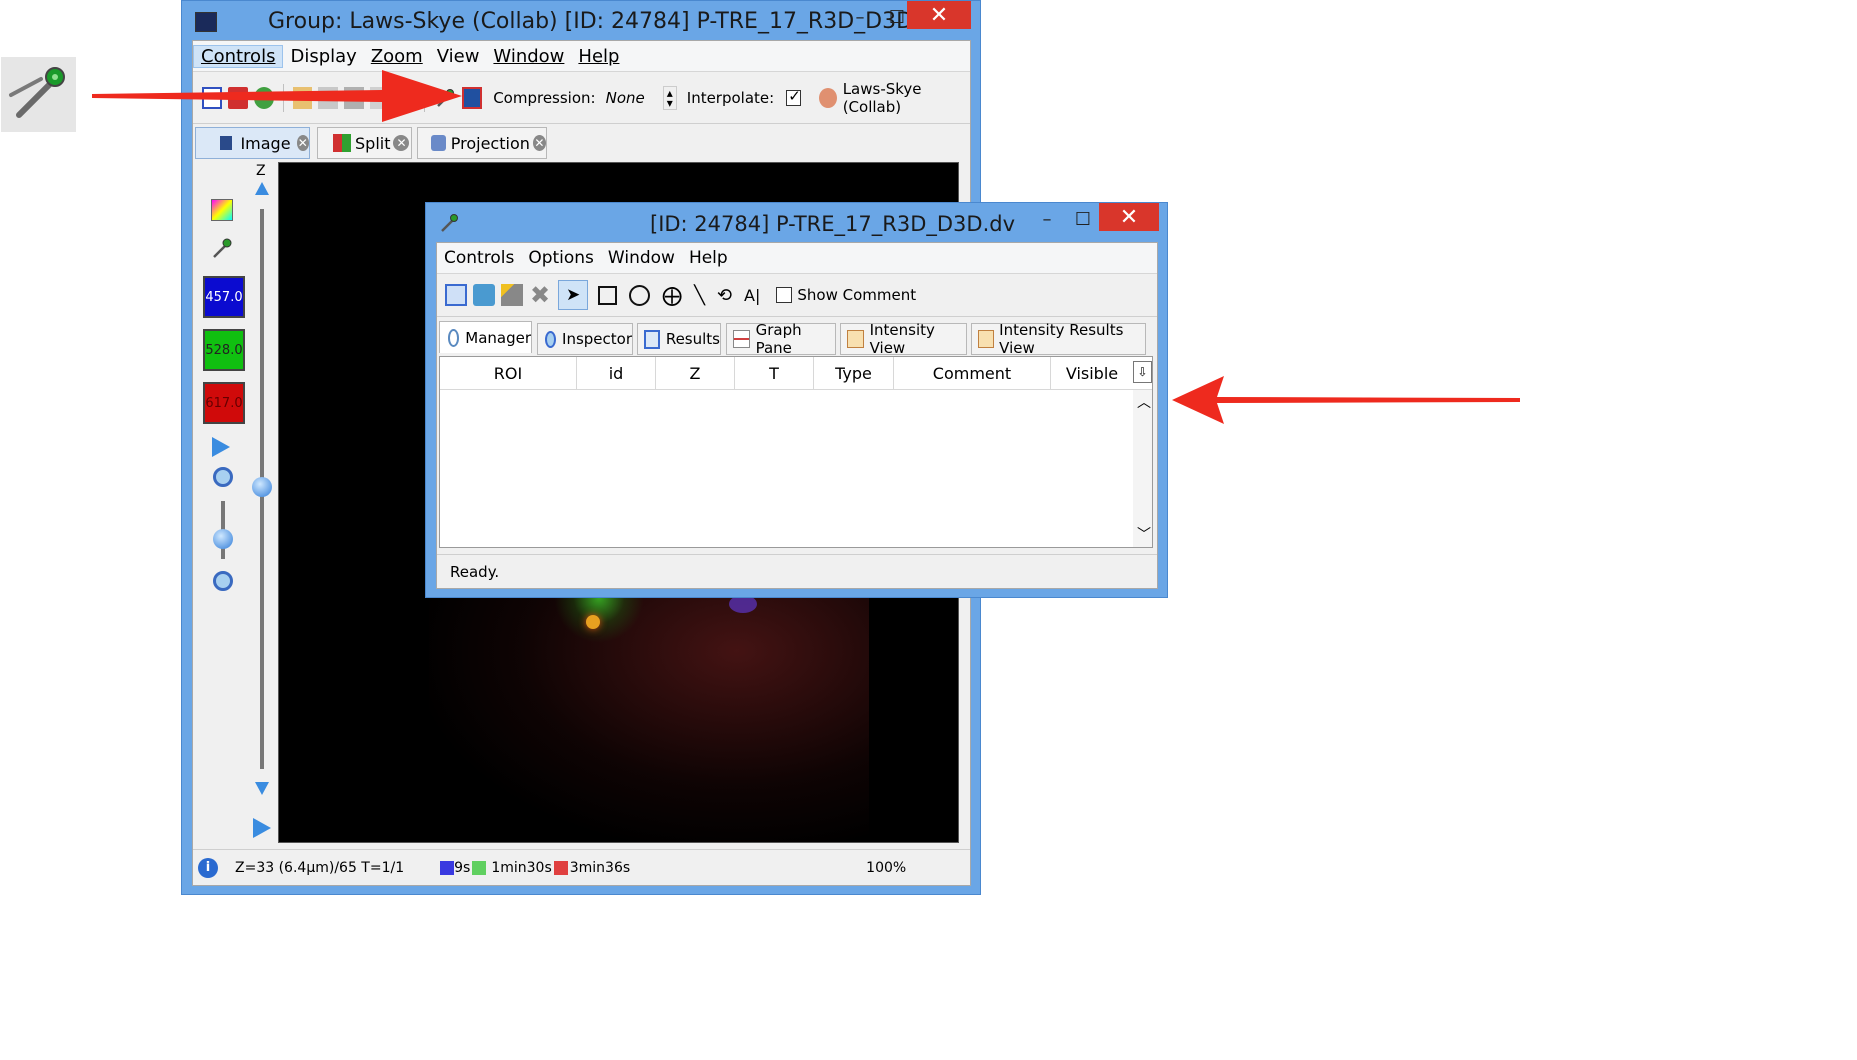 Image resolution: width=1857 pixels, height=1060 pixels. Describe the element at coordinates (512, 295) in the screenshot. I see `magic-wand-icon` at that location.